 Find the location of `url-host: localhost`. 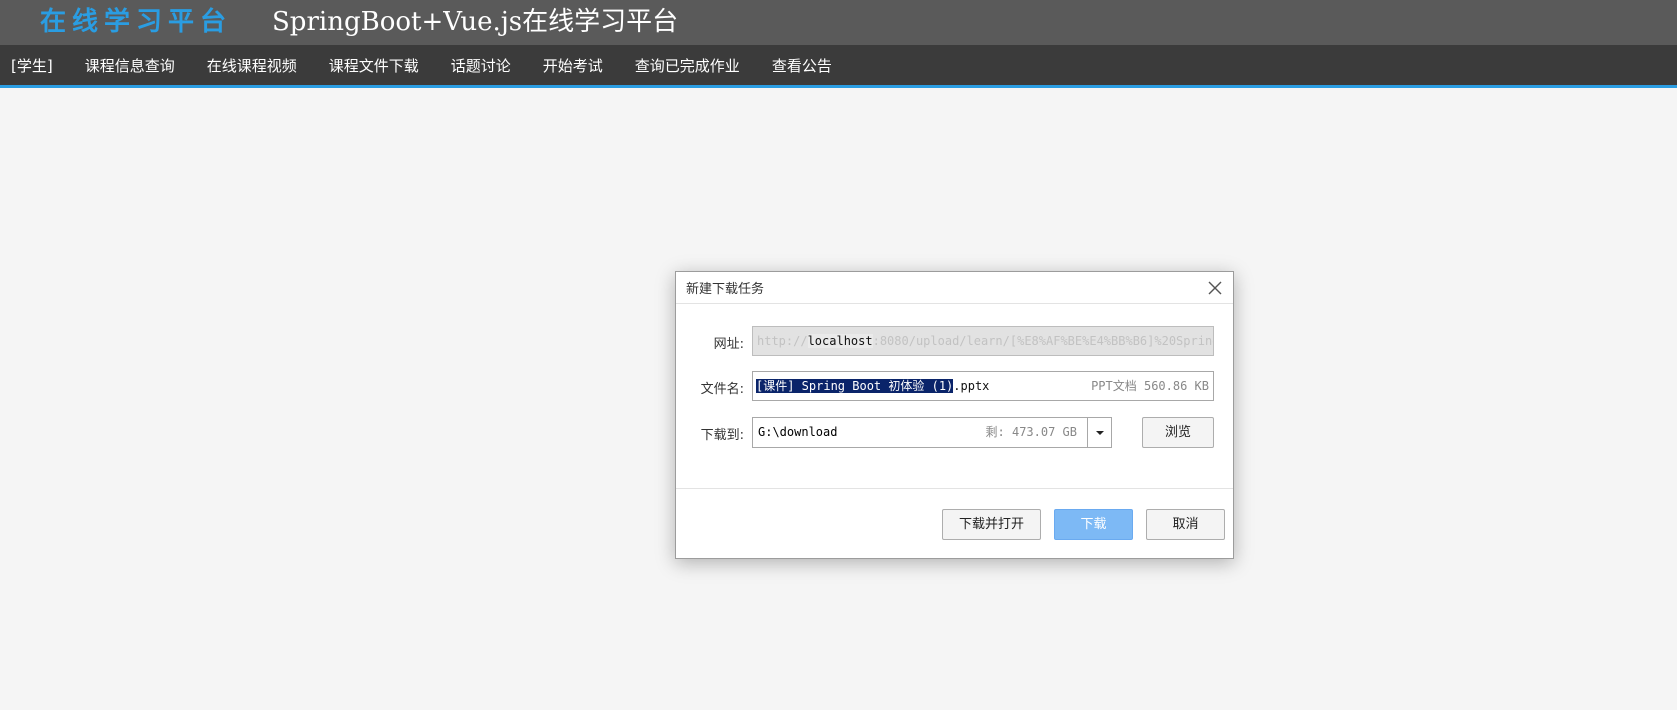

url-host: localhost is located at coordinates (840, 341).